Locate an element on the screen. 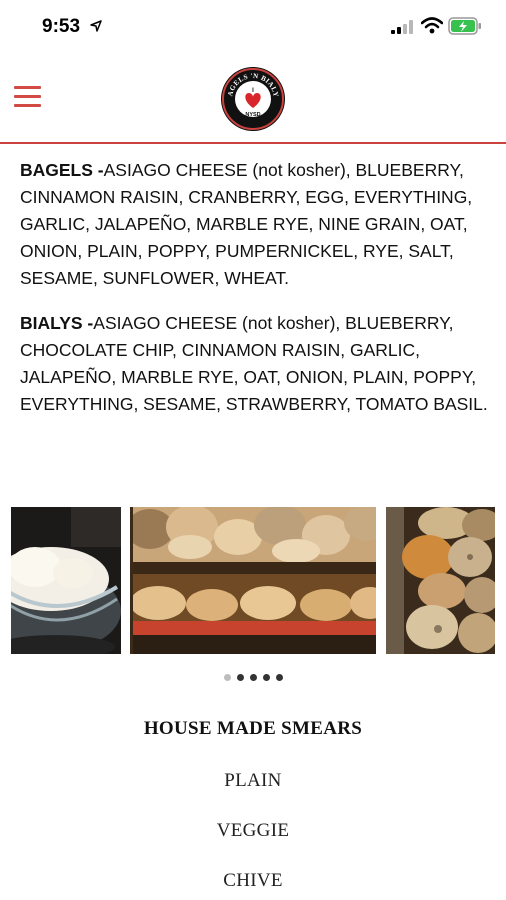 The width and height of the screenshot is (506, 900). smear-item-plain: PLAIN is located at coordinates (253, 780).